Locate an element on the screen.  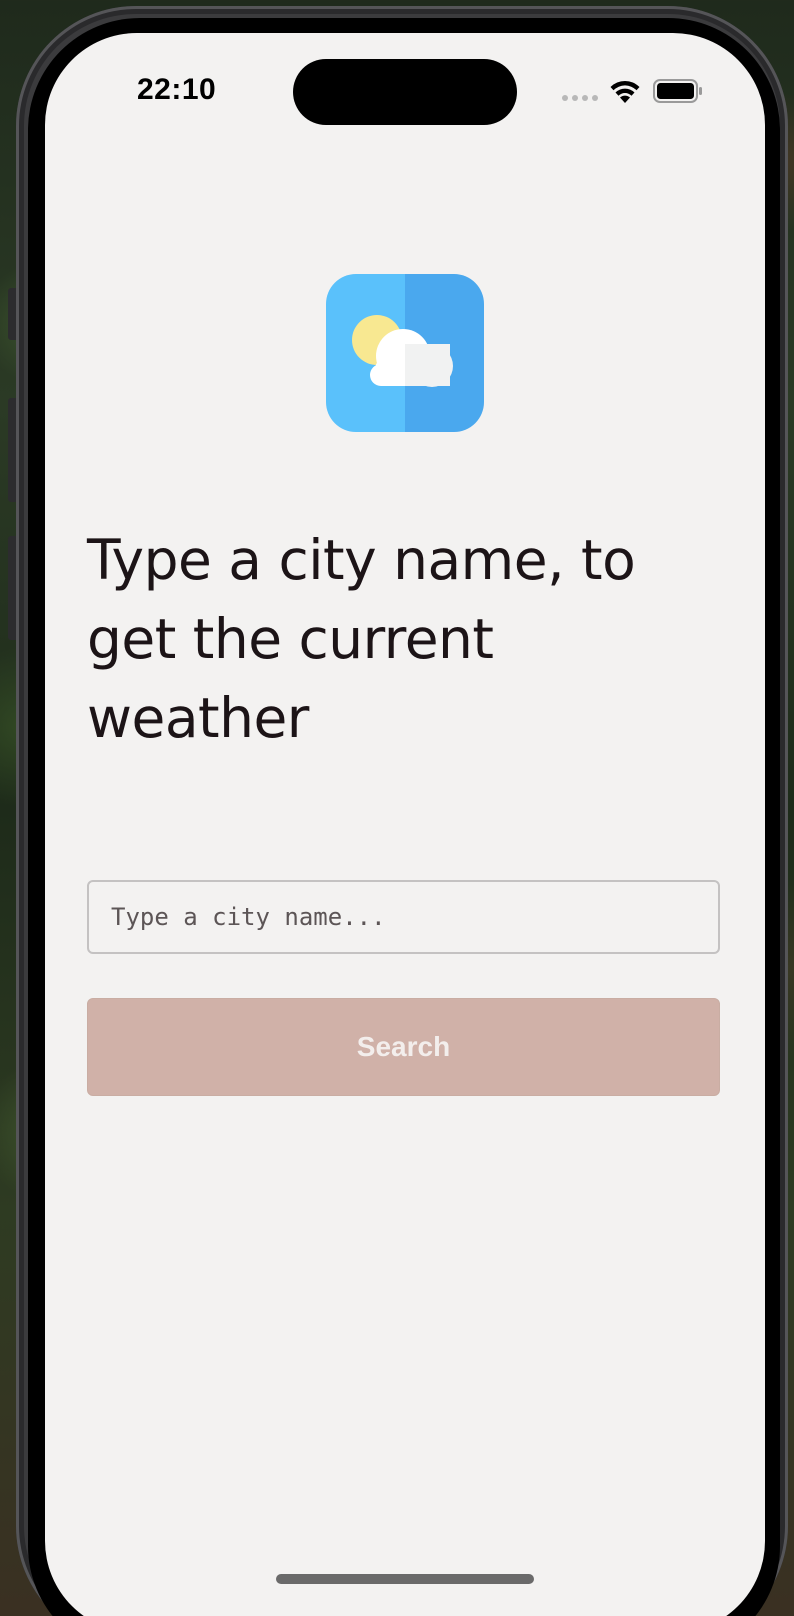
city-name-input is located at coordinates (403, 917).